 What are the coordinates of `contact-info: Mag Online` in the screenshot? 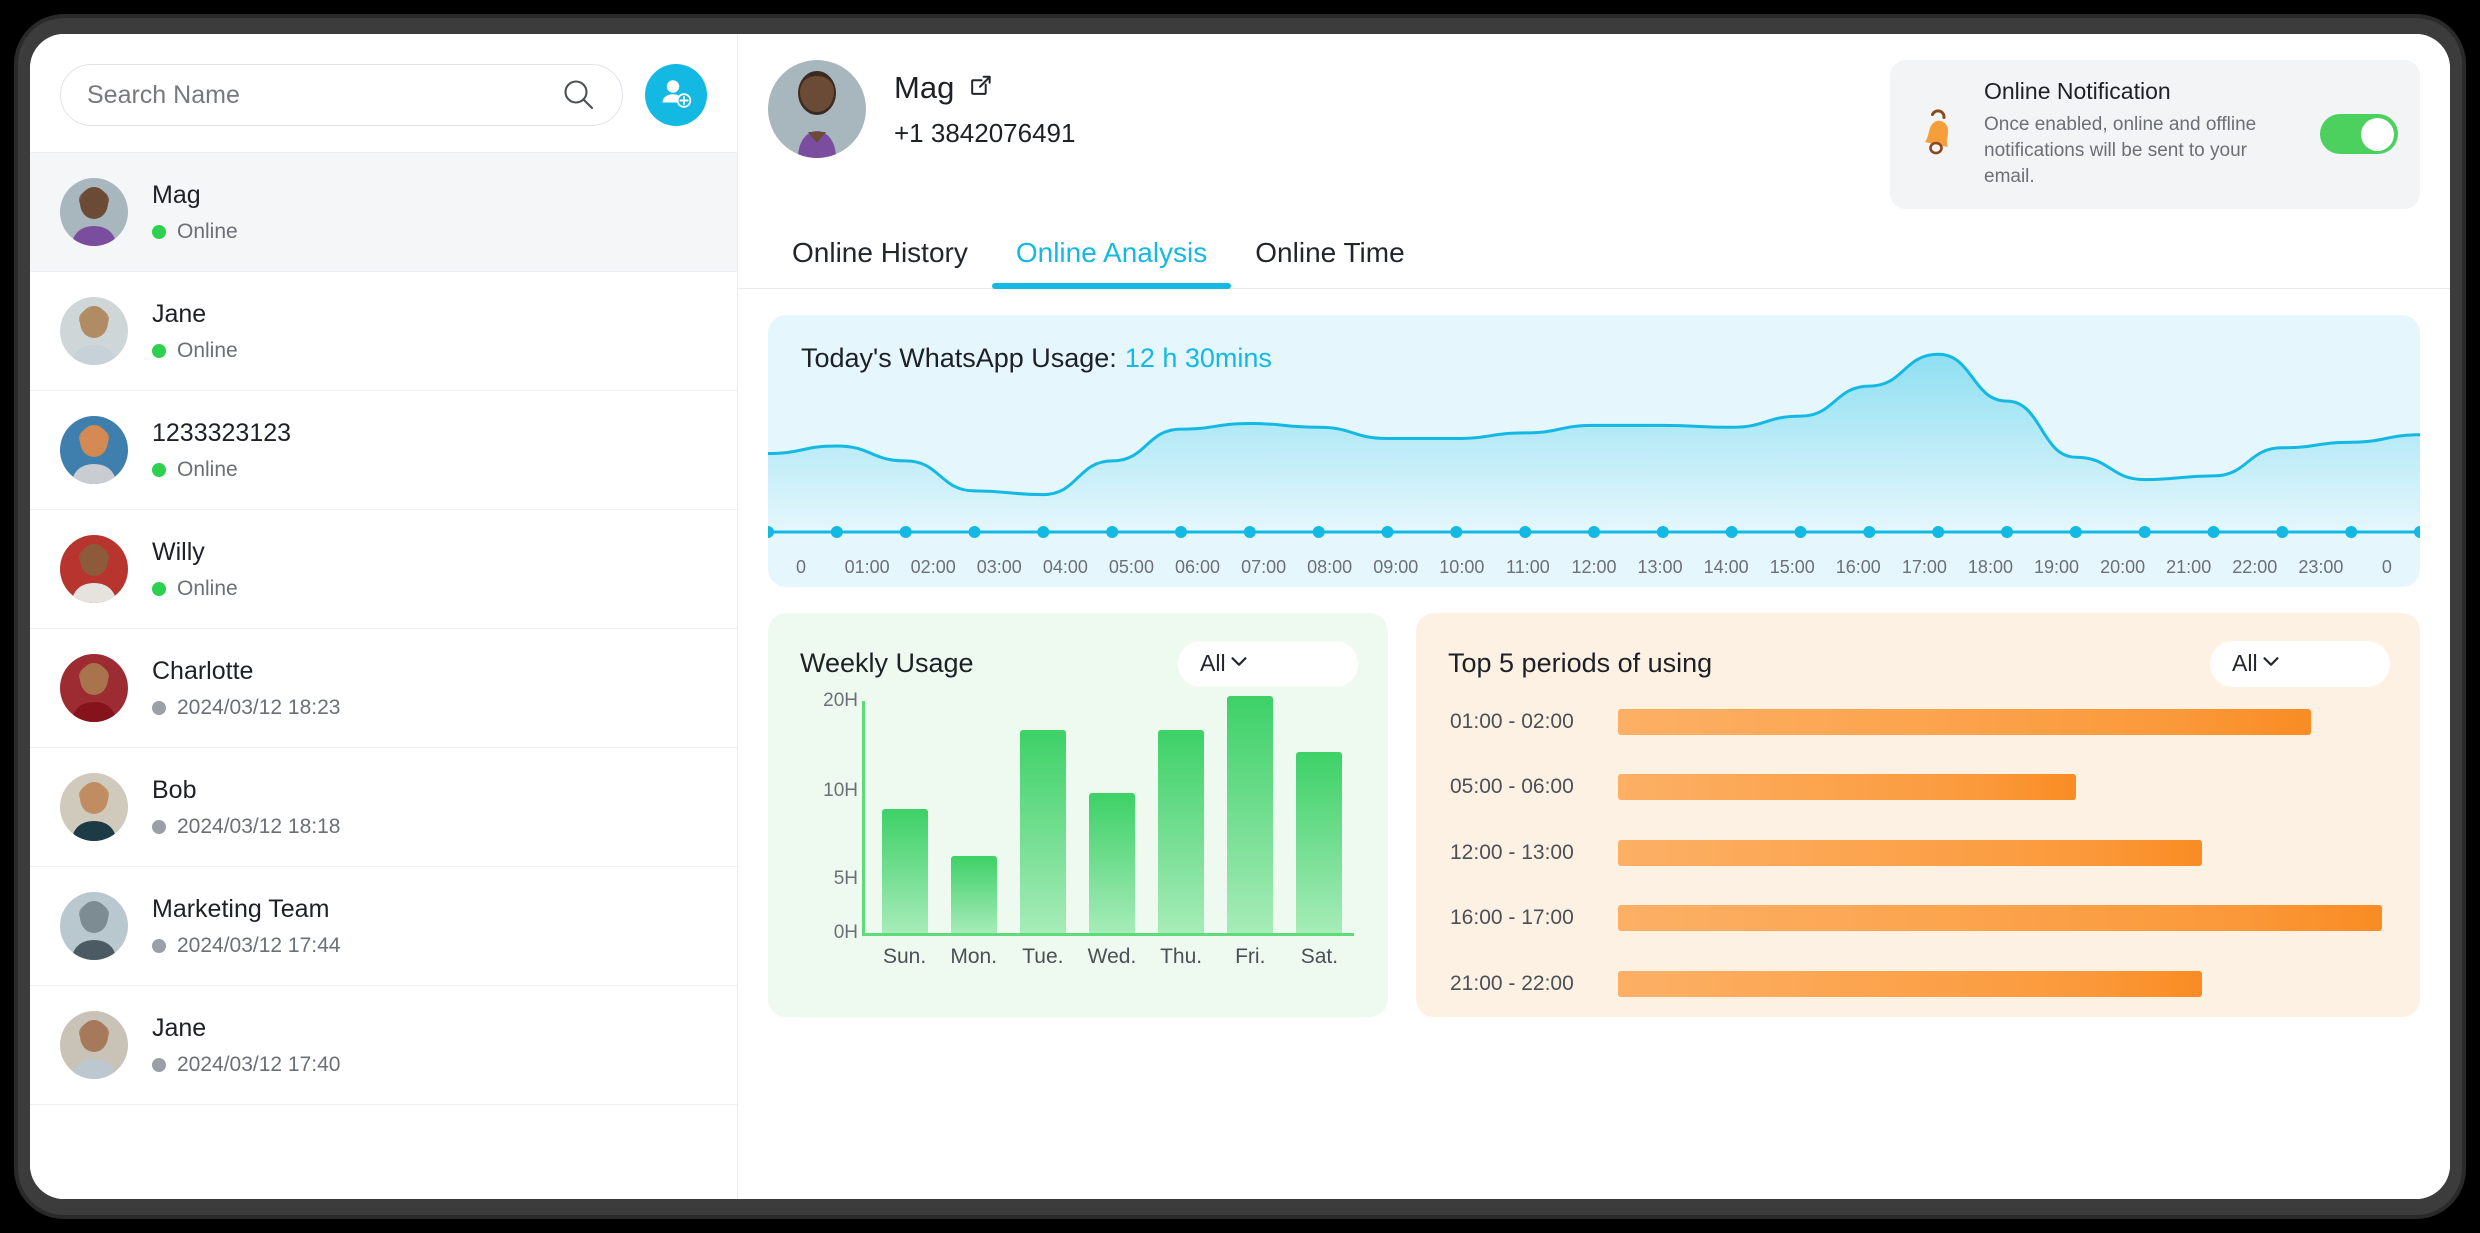 It's located at (195, 212).